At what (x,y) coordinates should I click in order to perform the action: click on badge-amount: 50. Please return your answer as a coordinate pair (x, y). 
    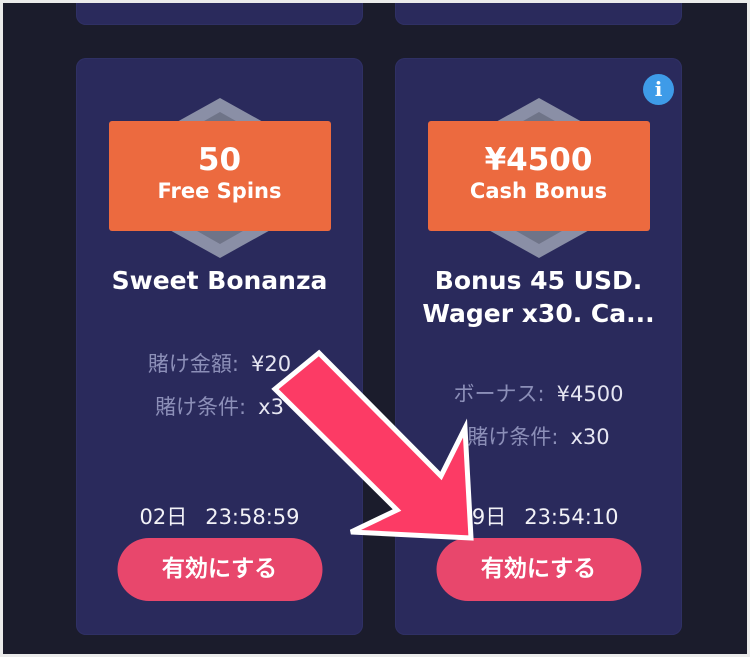
    Looking at the image, I should click on (219, 160).